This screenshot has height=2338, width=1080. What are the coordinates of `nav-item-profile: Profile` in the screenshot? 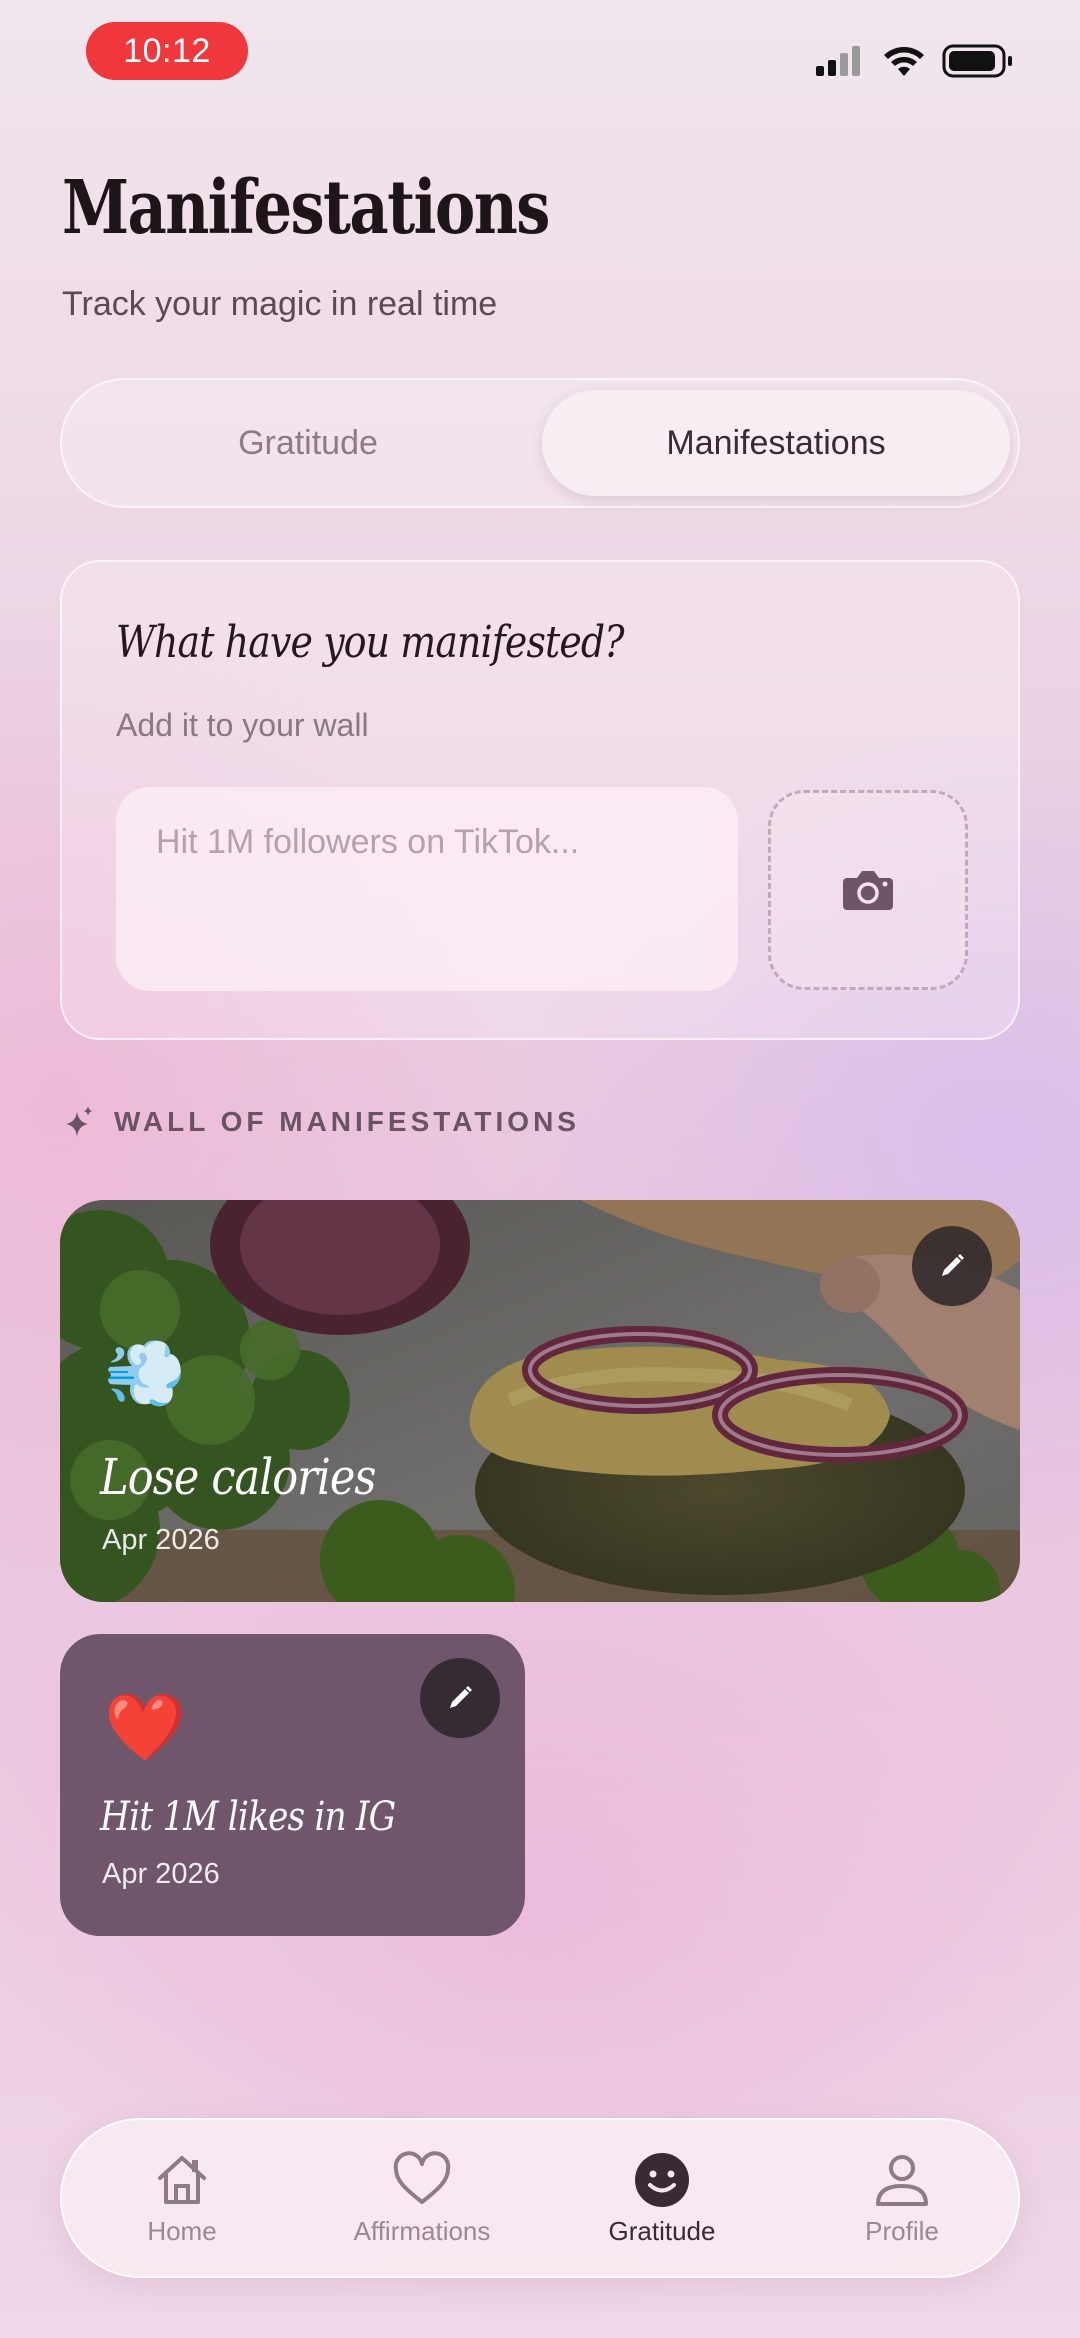 It's located at (902, 2205).